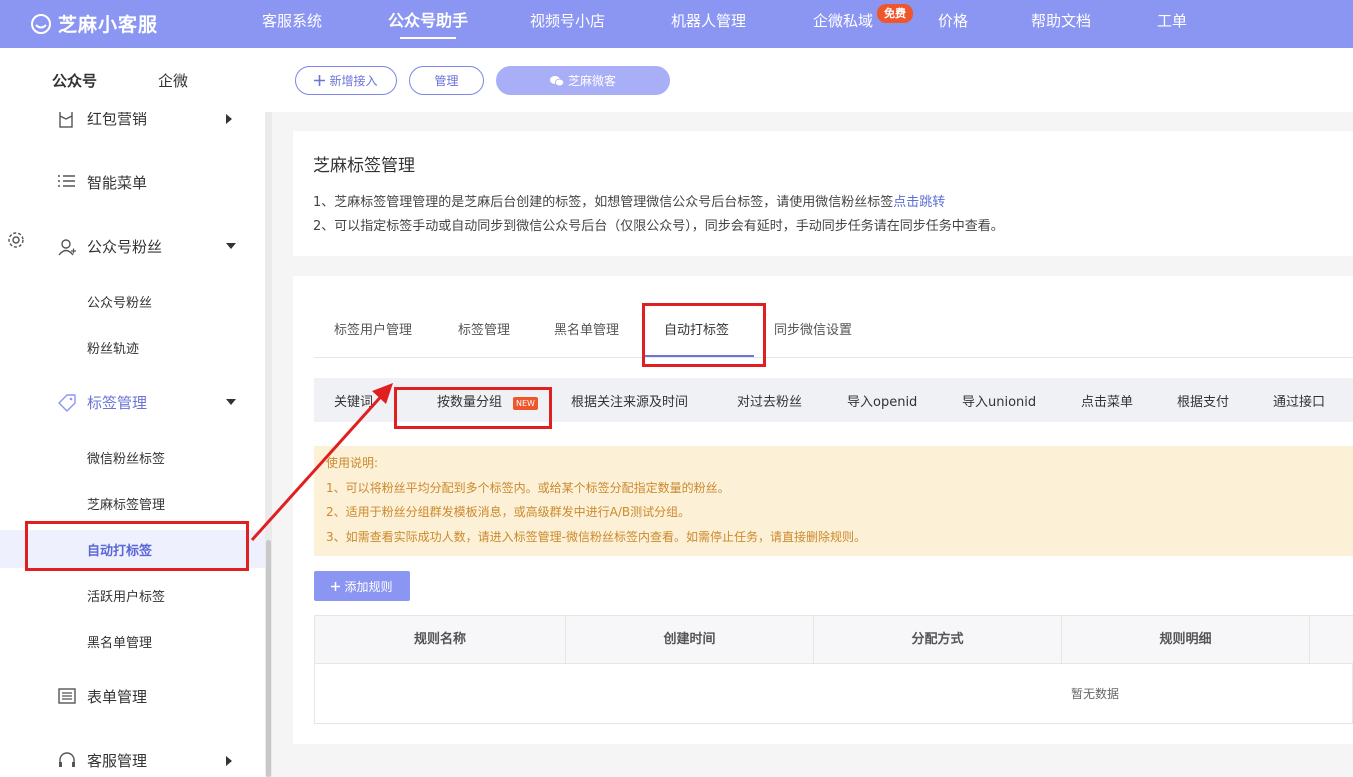 Image resolution: width=1353 pixels, height=777 pixels. Describe the element at coordinates (117, 403) in the screenshot. I see `sidebar-label-tags: 标签管理` at that location.